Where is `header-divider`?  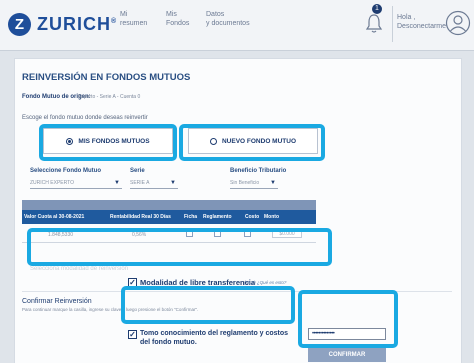
header-divider is located at coordinates (392, 24).